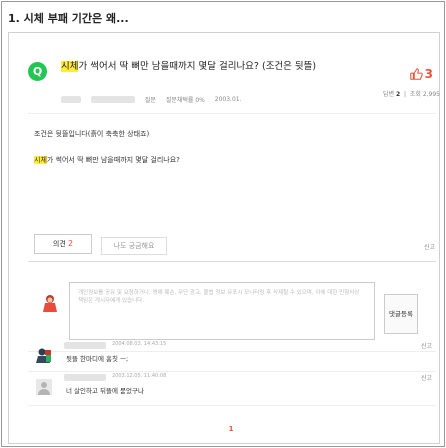  Describe the element at coordinates (112, 99) in the screenshot. I see `author-name-blurred` at that location.